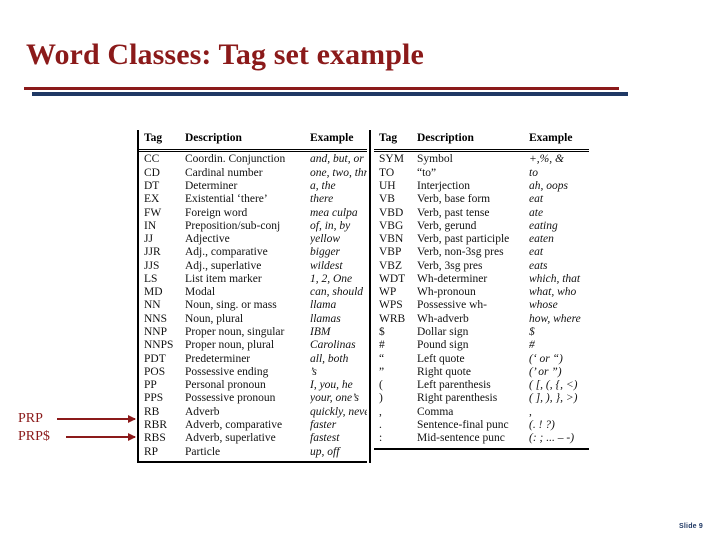 The height and width of the screenshot is (540, 720). Describe the element at coordinates (337, 293) in the screenshot. I see `cell-example: can, should` at that location.